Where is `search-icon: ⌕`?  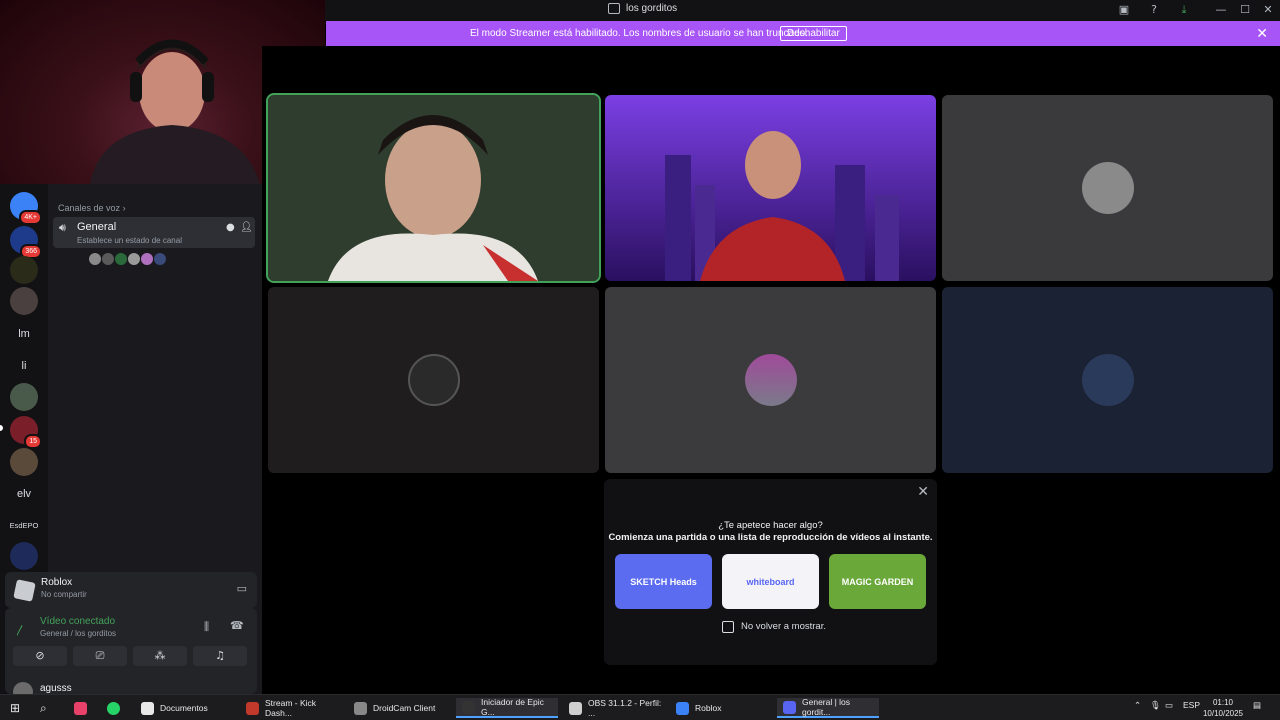
search-icon: ⌕ is located at coordinates (43, 707).